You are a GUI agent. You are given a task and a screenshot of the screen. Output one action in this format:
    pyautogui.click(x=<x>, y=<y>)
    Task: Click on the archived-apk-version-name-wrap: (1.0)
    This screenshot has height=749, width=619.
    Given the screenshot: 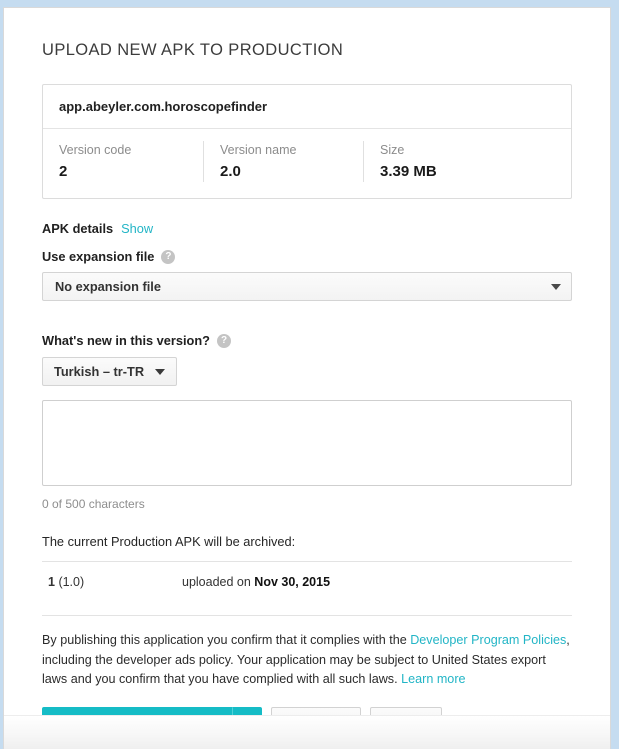 What is the action you would take?
    pyautogui.click(x=69, y=582)
    